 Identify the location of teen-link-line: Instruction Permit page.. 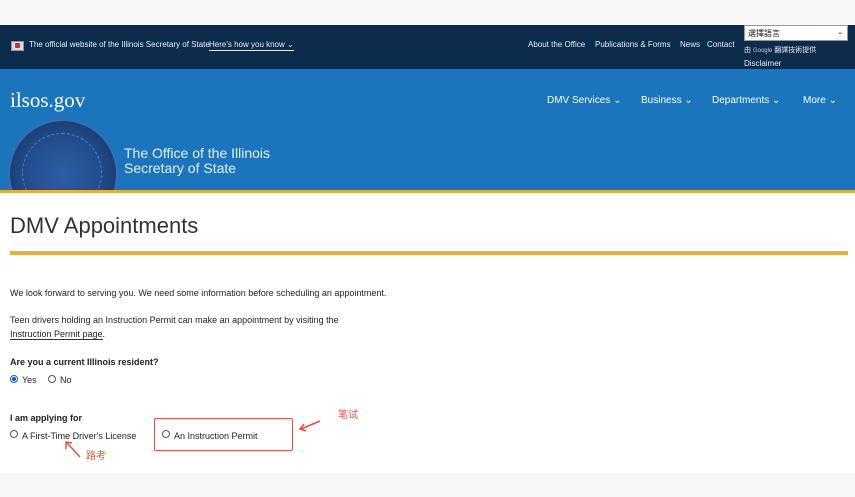
(58, 334).